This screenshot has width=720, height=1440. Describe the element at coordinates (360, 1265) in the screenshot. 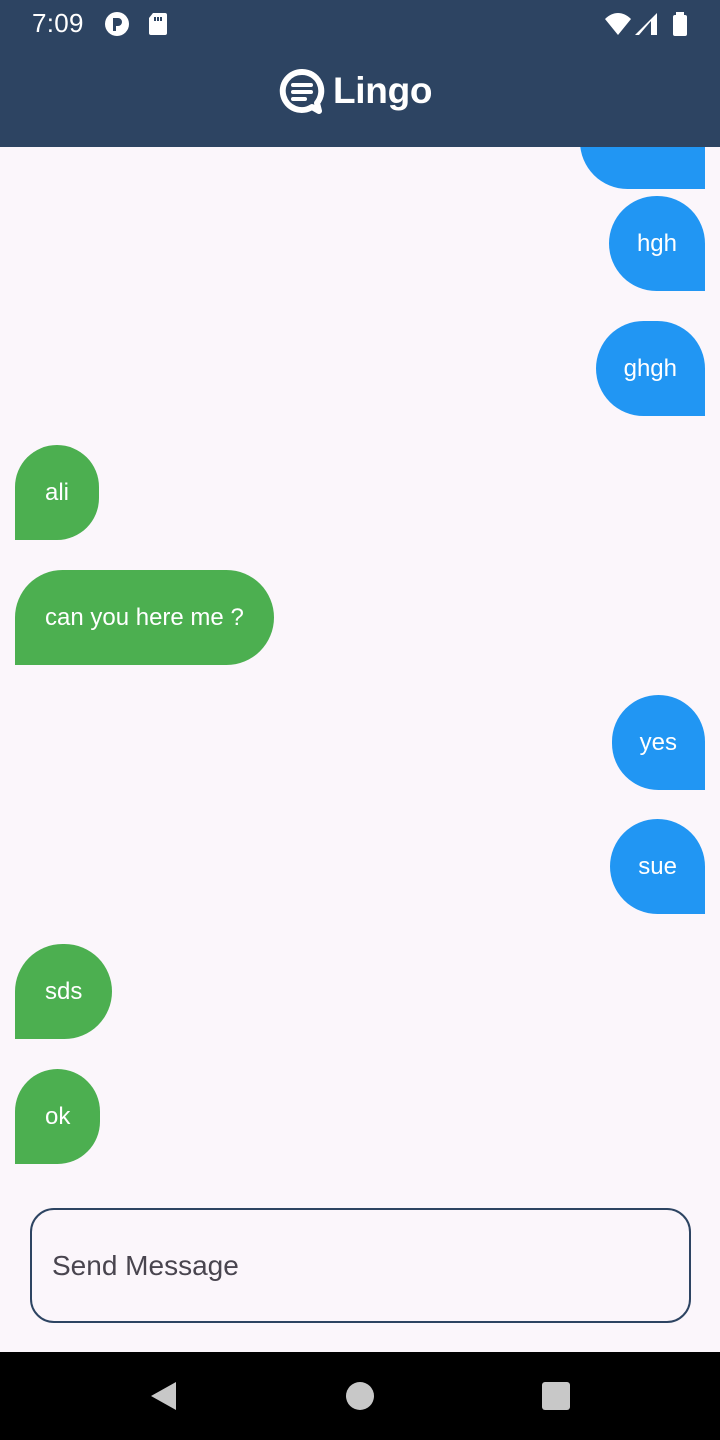

I see `message-input` at that location.